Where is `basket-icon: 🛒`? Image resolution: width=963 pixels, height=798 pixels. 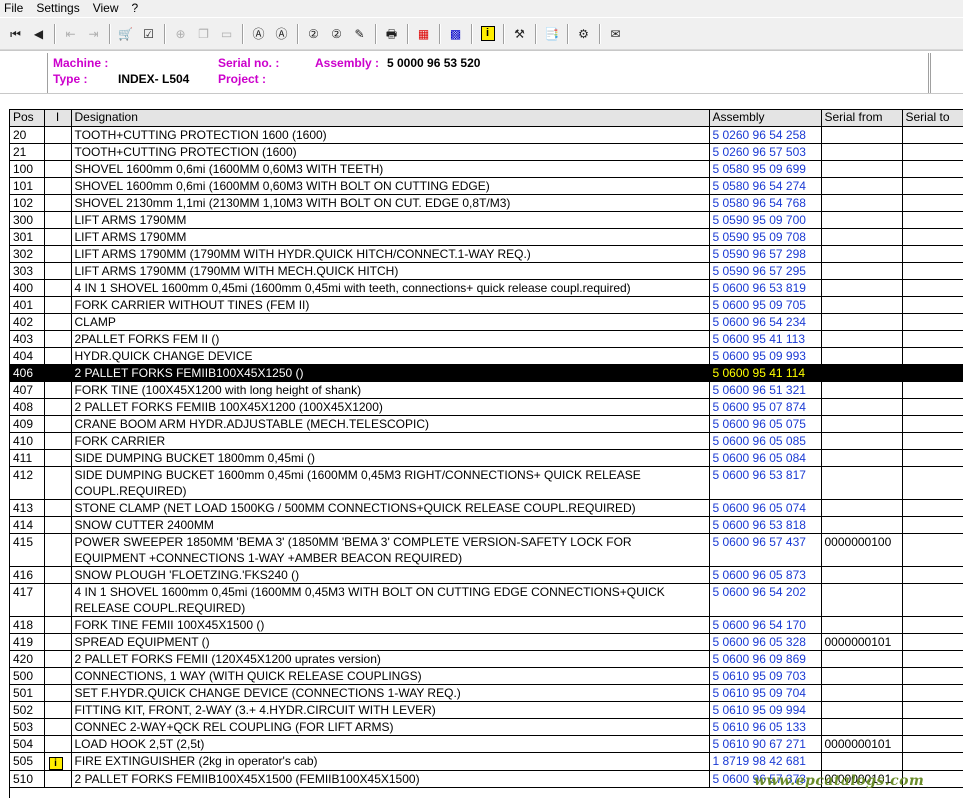 basket-icon: 🛒 is located at coordinates (125, 34).